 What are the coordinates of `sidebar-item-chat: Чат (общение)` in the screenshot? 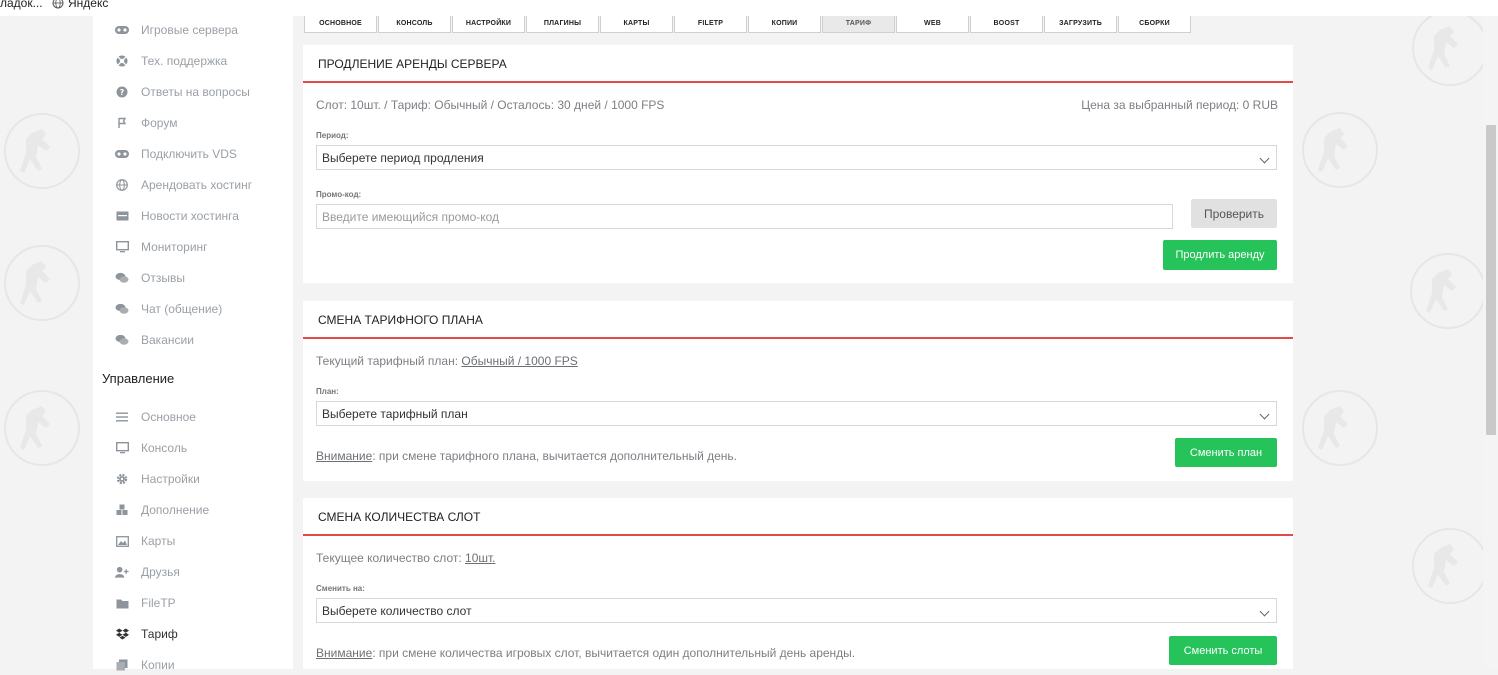 It's located at (168, 309).